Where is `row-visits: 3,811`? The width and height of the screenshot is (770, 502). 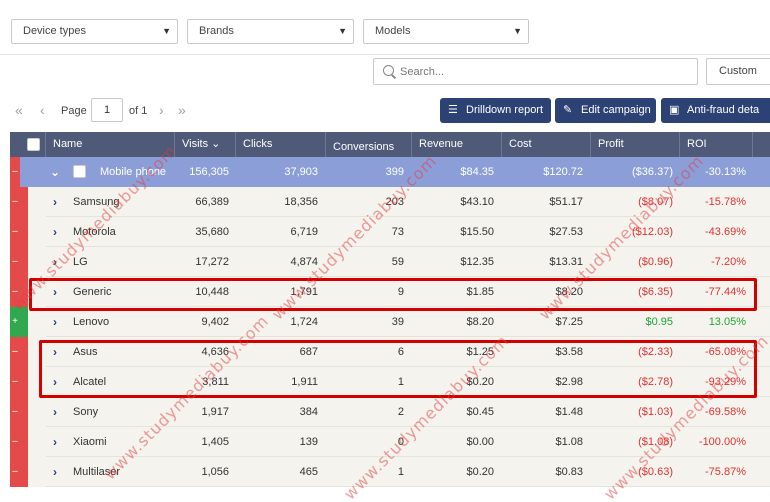 row-visits: 3,811 is located at coordinates (215, 382).